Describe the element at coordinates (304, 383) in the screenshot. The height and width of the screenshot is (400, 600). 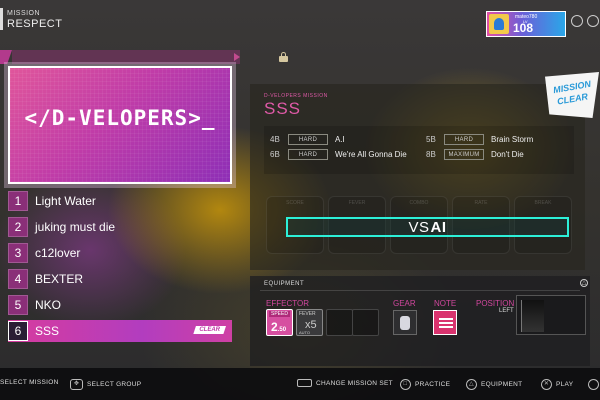
I see `touchpad-icon` at that location.